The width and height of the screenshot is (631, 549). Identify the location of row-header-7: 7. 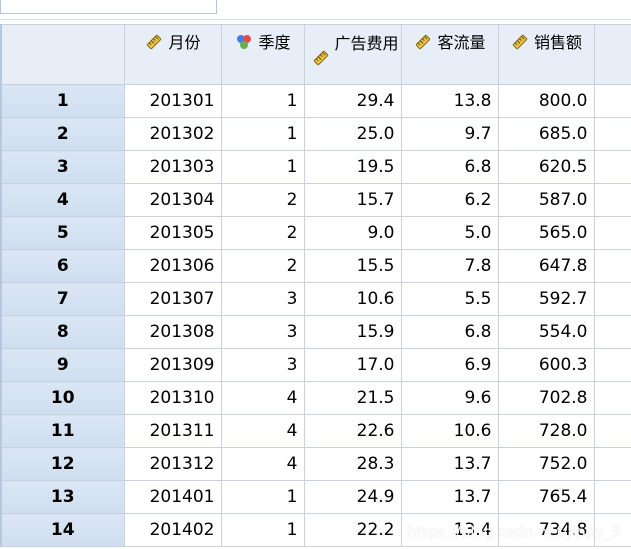
(62, 299).